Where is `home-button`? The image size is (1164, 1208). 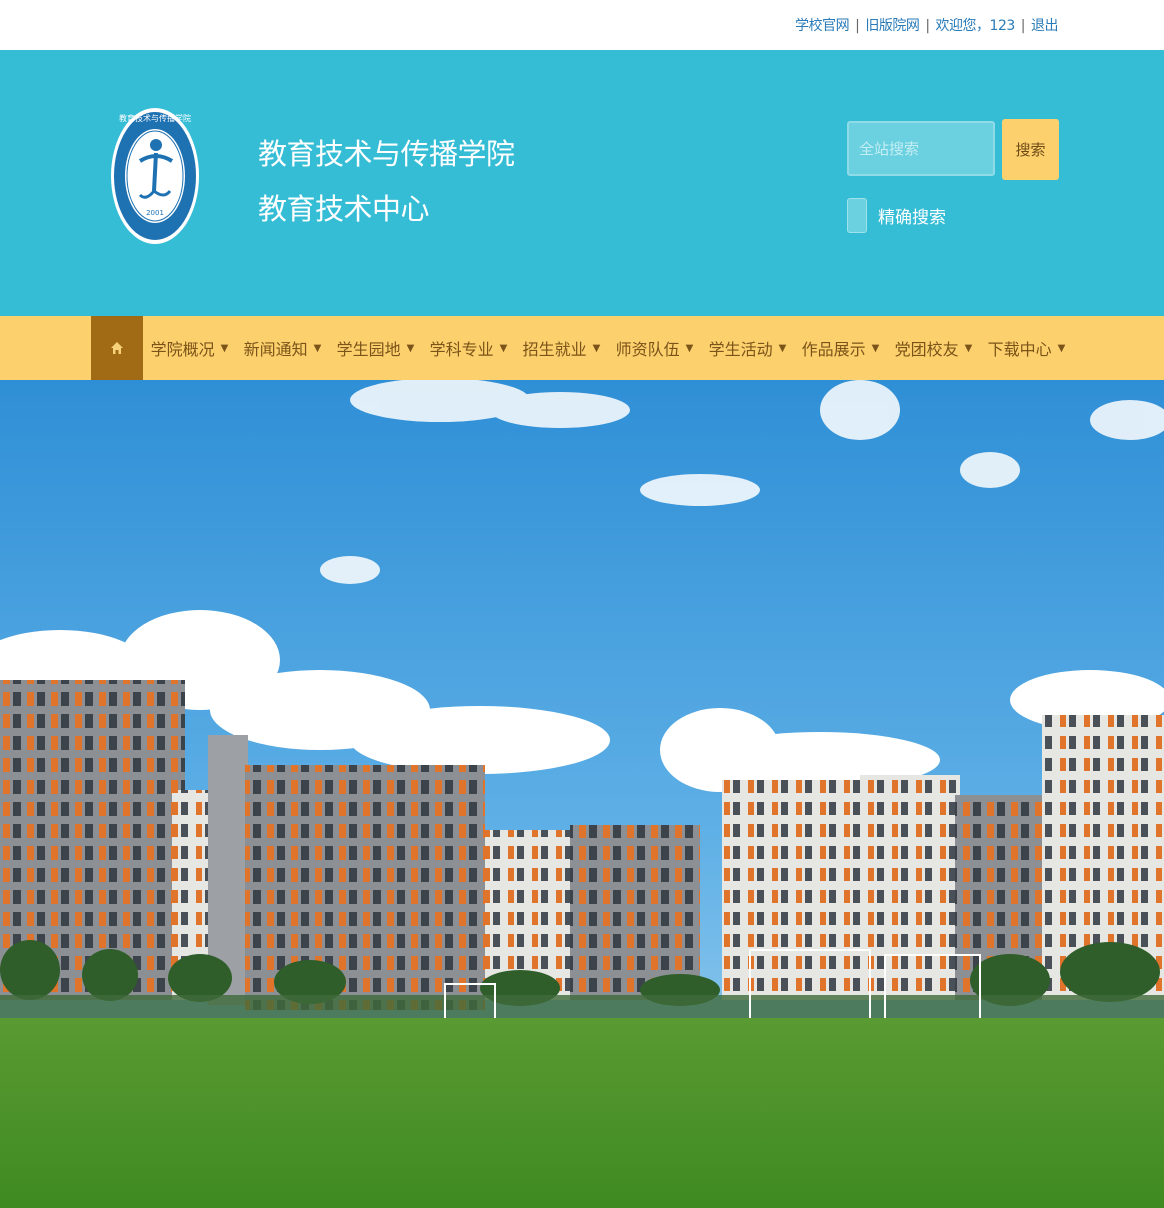
home-button is located at coordinates (117, 348).